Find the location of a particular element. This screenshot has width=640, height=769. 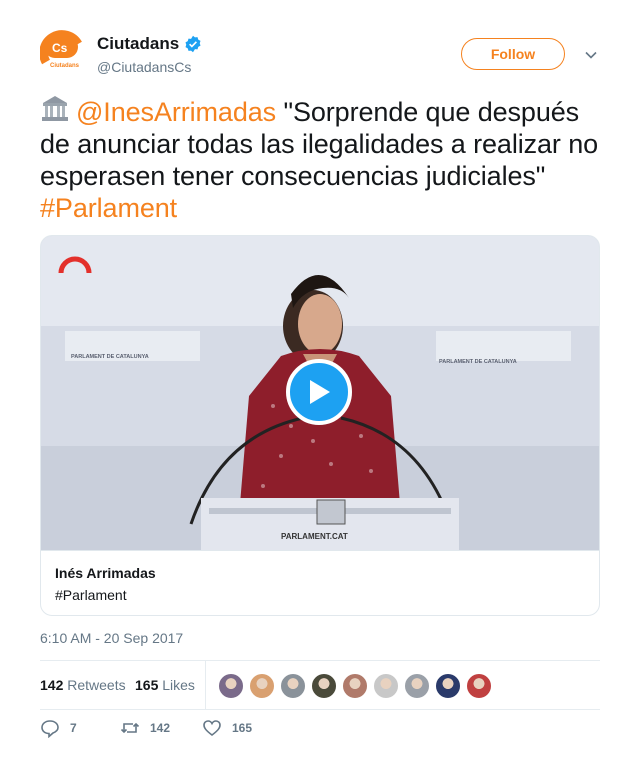

liker-avatars is located at coordinates (357, 686).